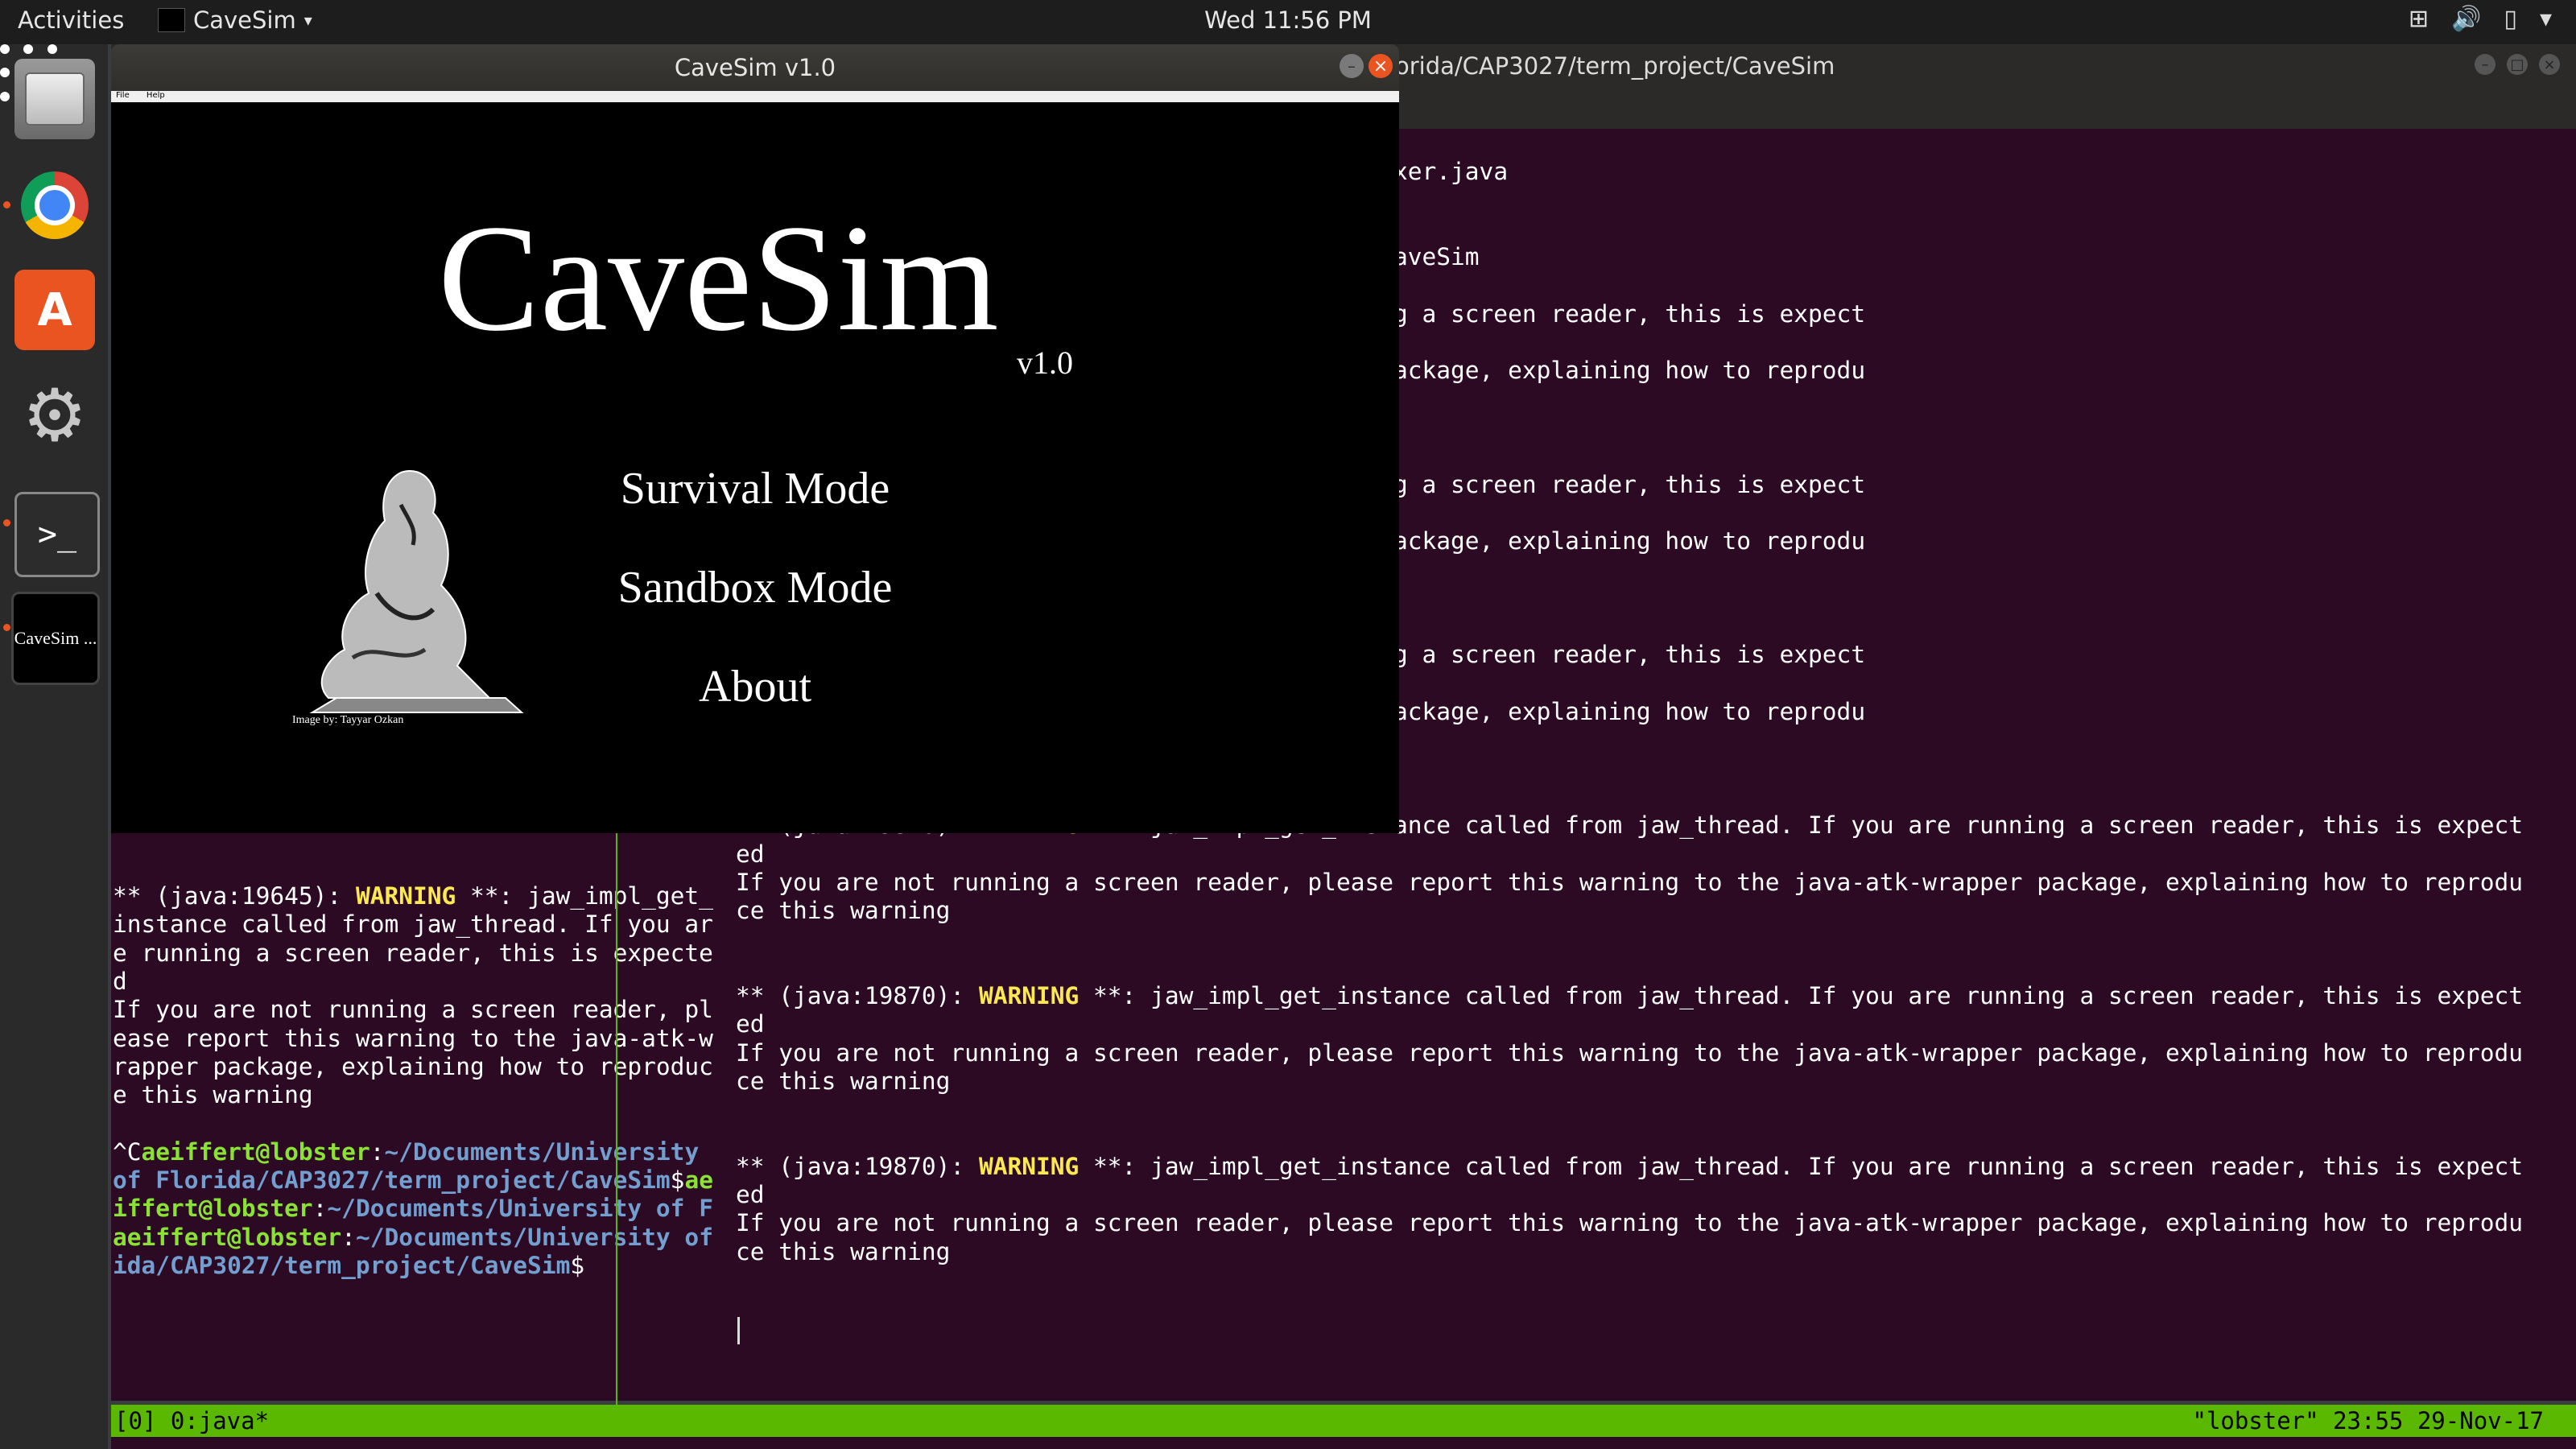 The width and height of the screenshot is (2576, 1449). What do you see at coordinates (755, 686) in the screenshot?
I see `about-button: About` at bounding box center [755, 686].